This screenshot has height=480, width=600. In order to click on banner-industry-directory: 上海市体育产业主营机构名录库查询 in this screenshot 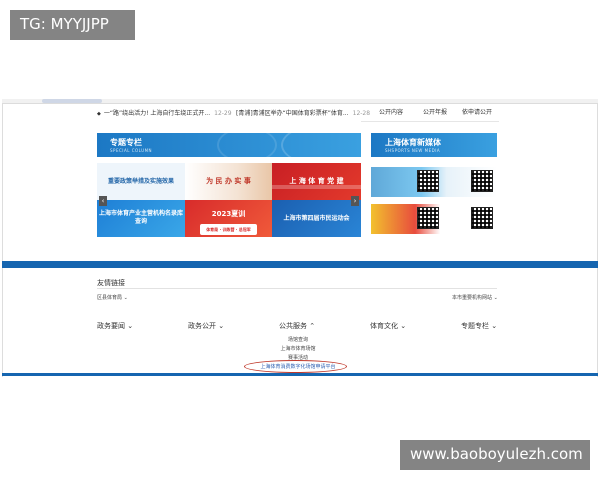, I will do `click(141, 218)`.